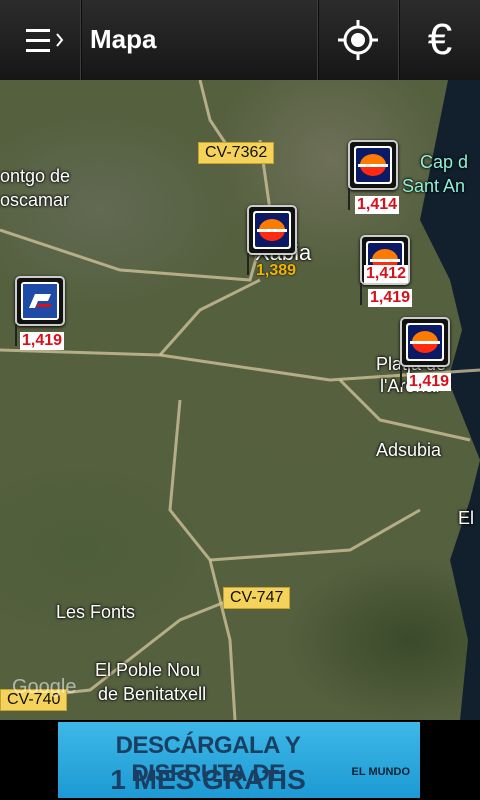 This screenshot has height=800, width=480. What do you see at coordinates (240, 40) in the screenshot?
I see `action-bar: Mapa €` at bounding box center [240, 40].